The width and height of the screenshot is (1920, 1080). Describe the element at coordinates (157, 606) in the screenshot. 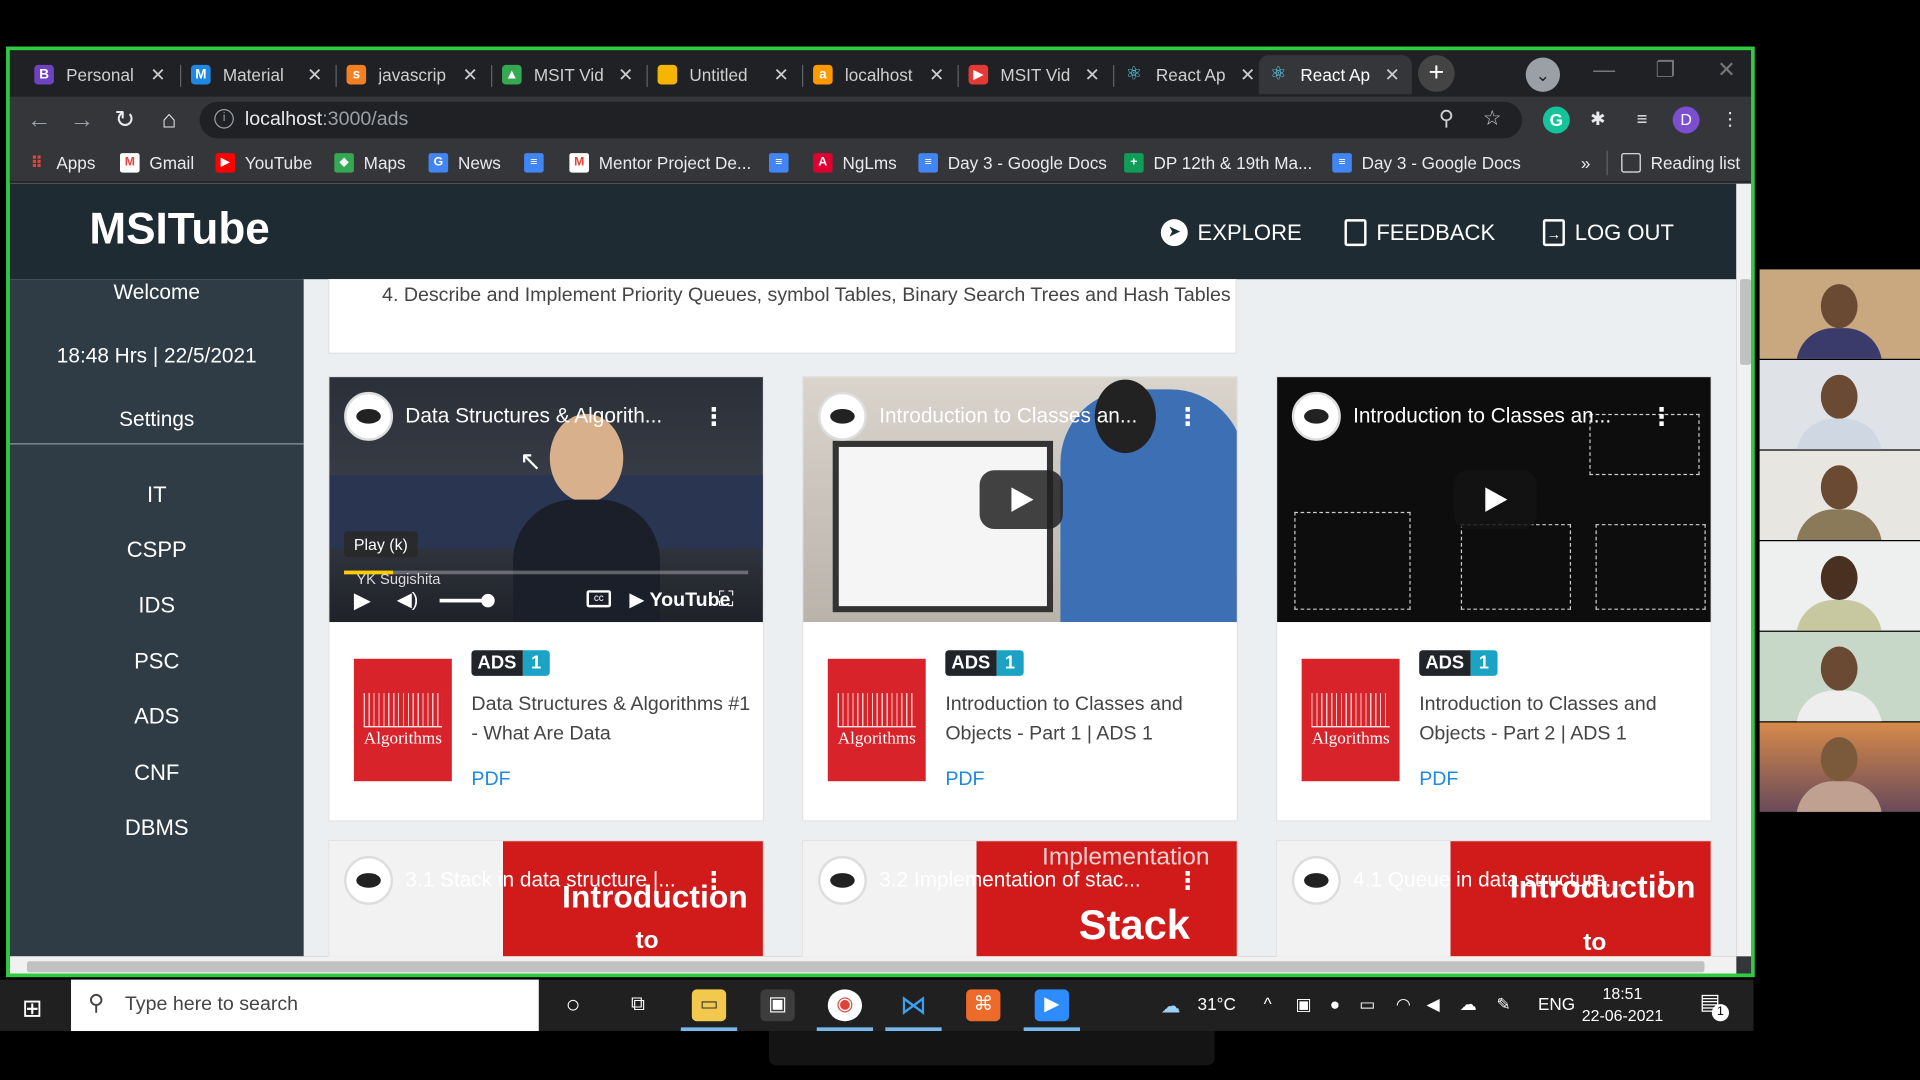

I see `sidebar-item-ids: IDS` at that location.